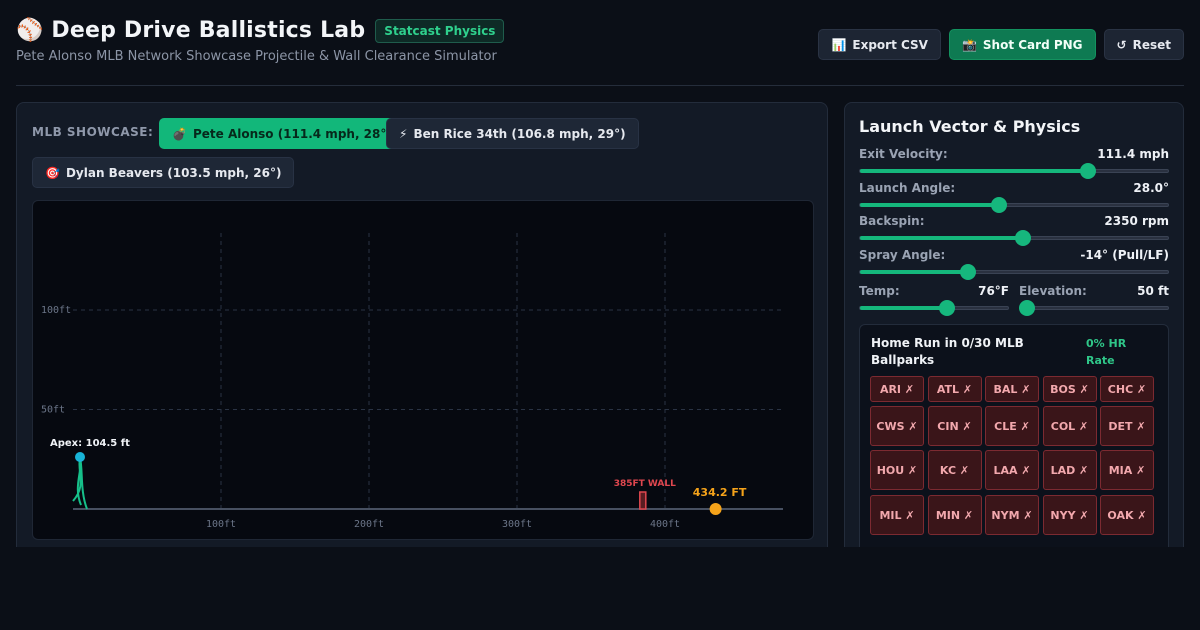 The image size is (1200, 630). What do you see at coordinates (600, 85) in the screenshot?
I see `header-divider` at bounding box center [600, 85].